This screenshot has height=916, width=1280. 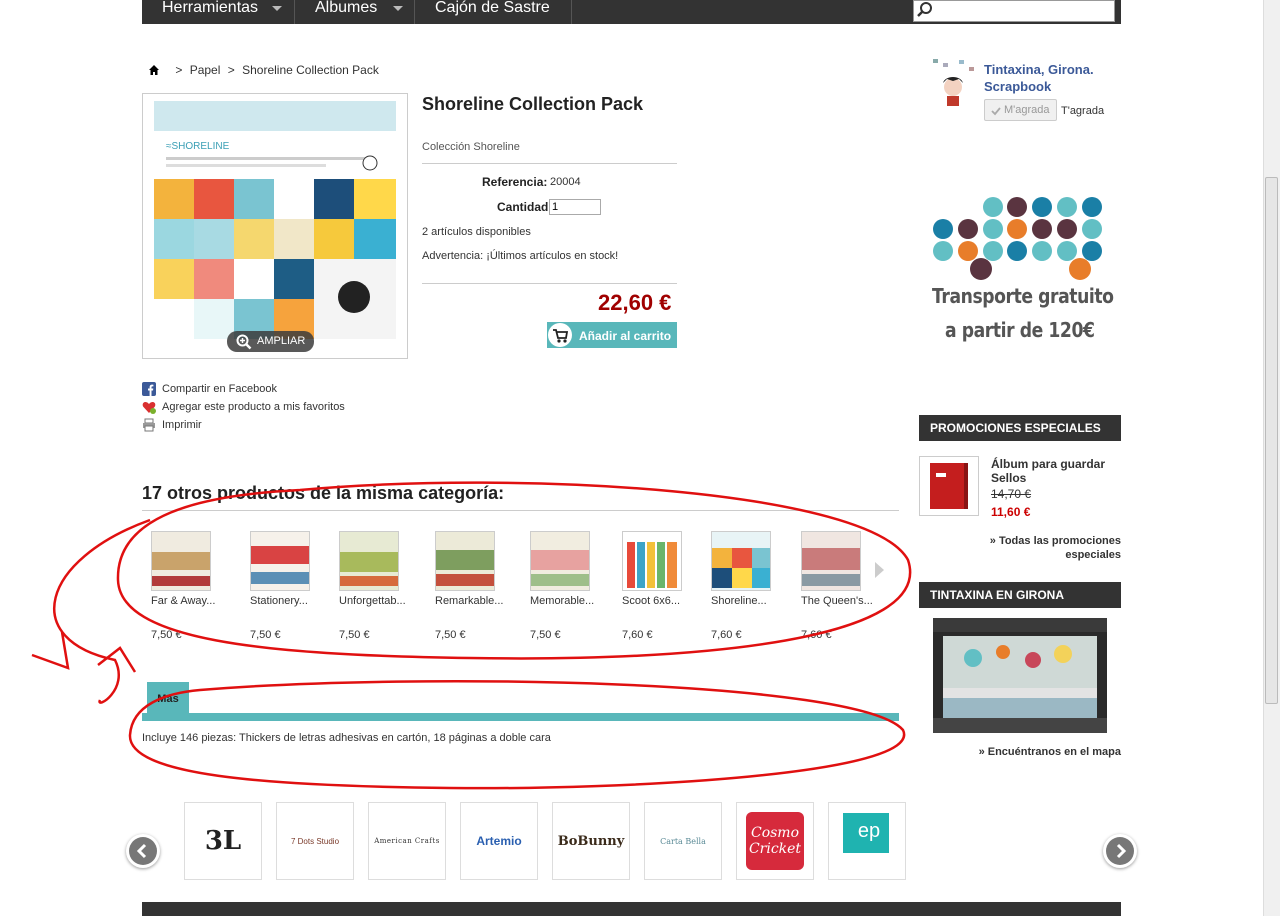 I want to click on product-price: 22,60 €, so click(x=635, y=302).